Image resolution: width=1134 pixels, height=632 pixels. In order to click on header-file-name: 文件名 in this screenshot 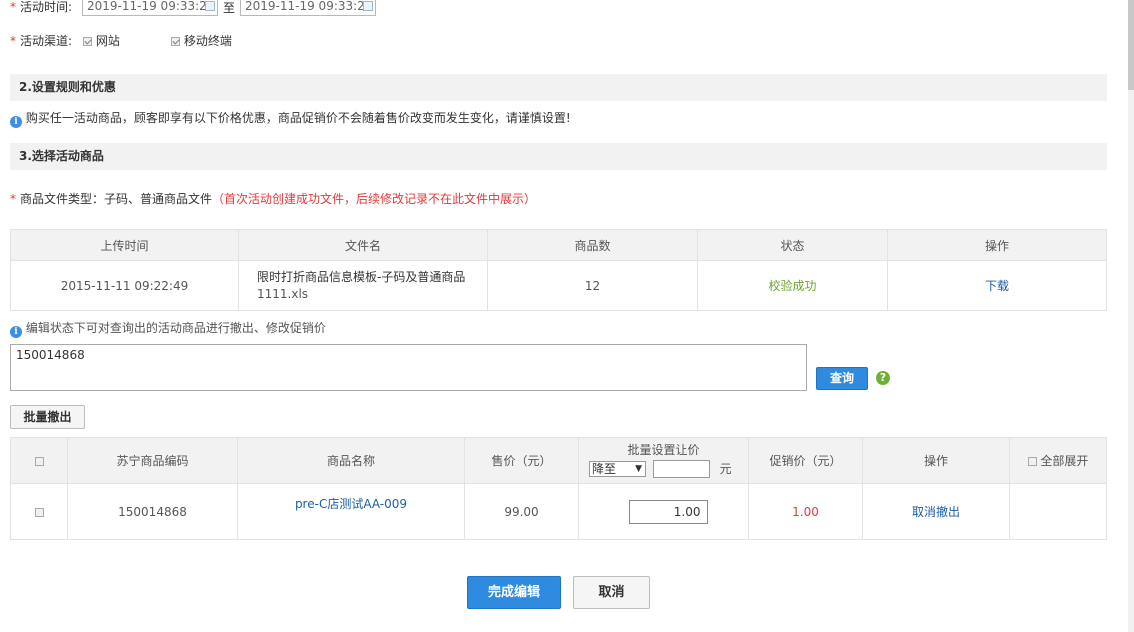, I will do `click(363, 245)`.